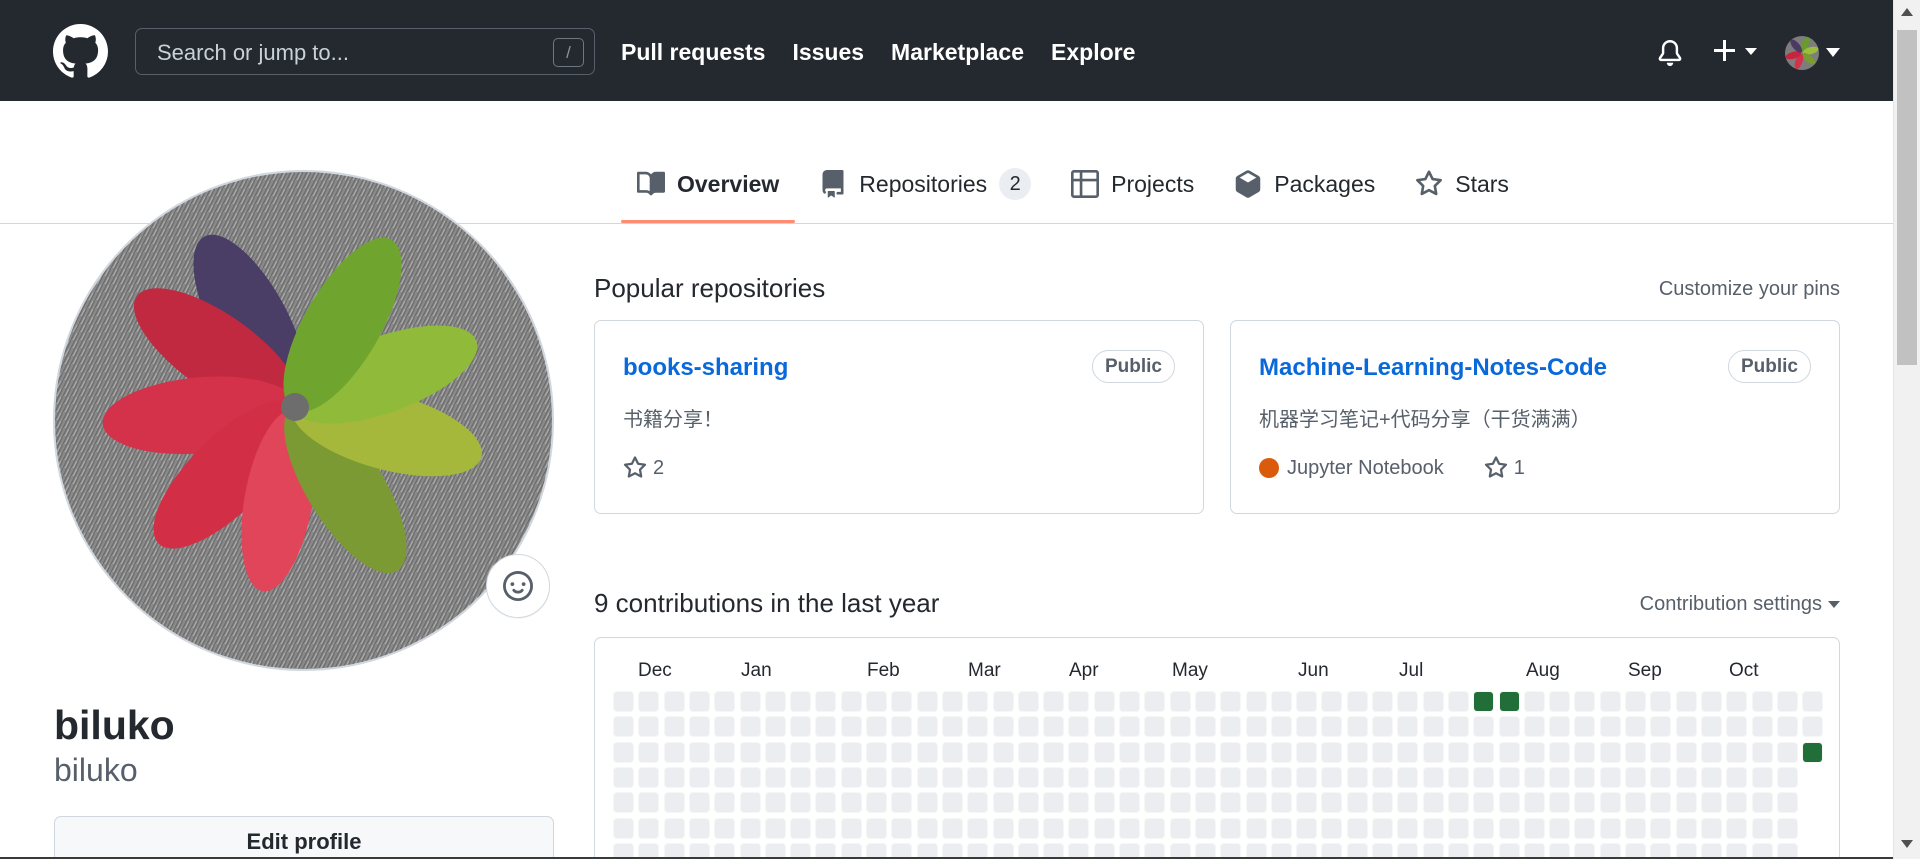  I want to click on tab-repositories: Repositories 2, so click(925, 184).